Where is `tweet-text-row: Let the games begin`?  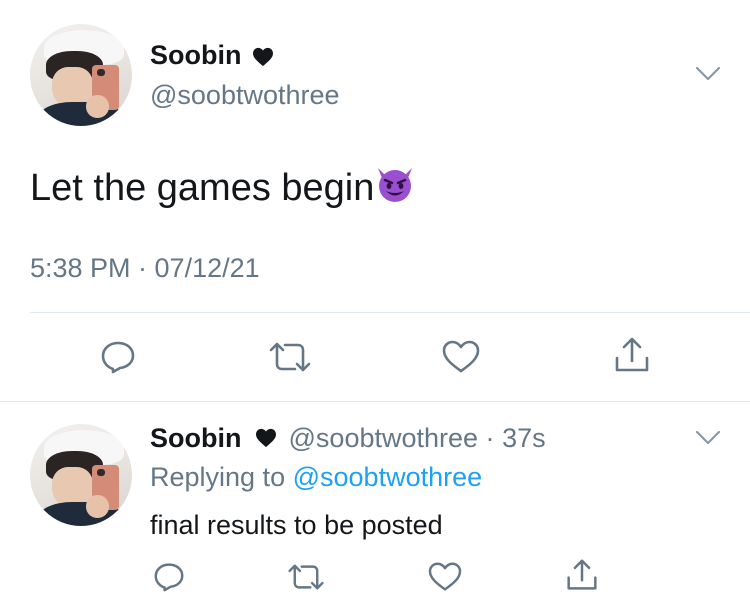 tweet-text-row: Let the games begin is located at coordinates (223, 188).